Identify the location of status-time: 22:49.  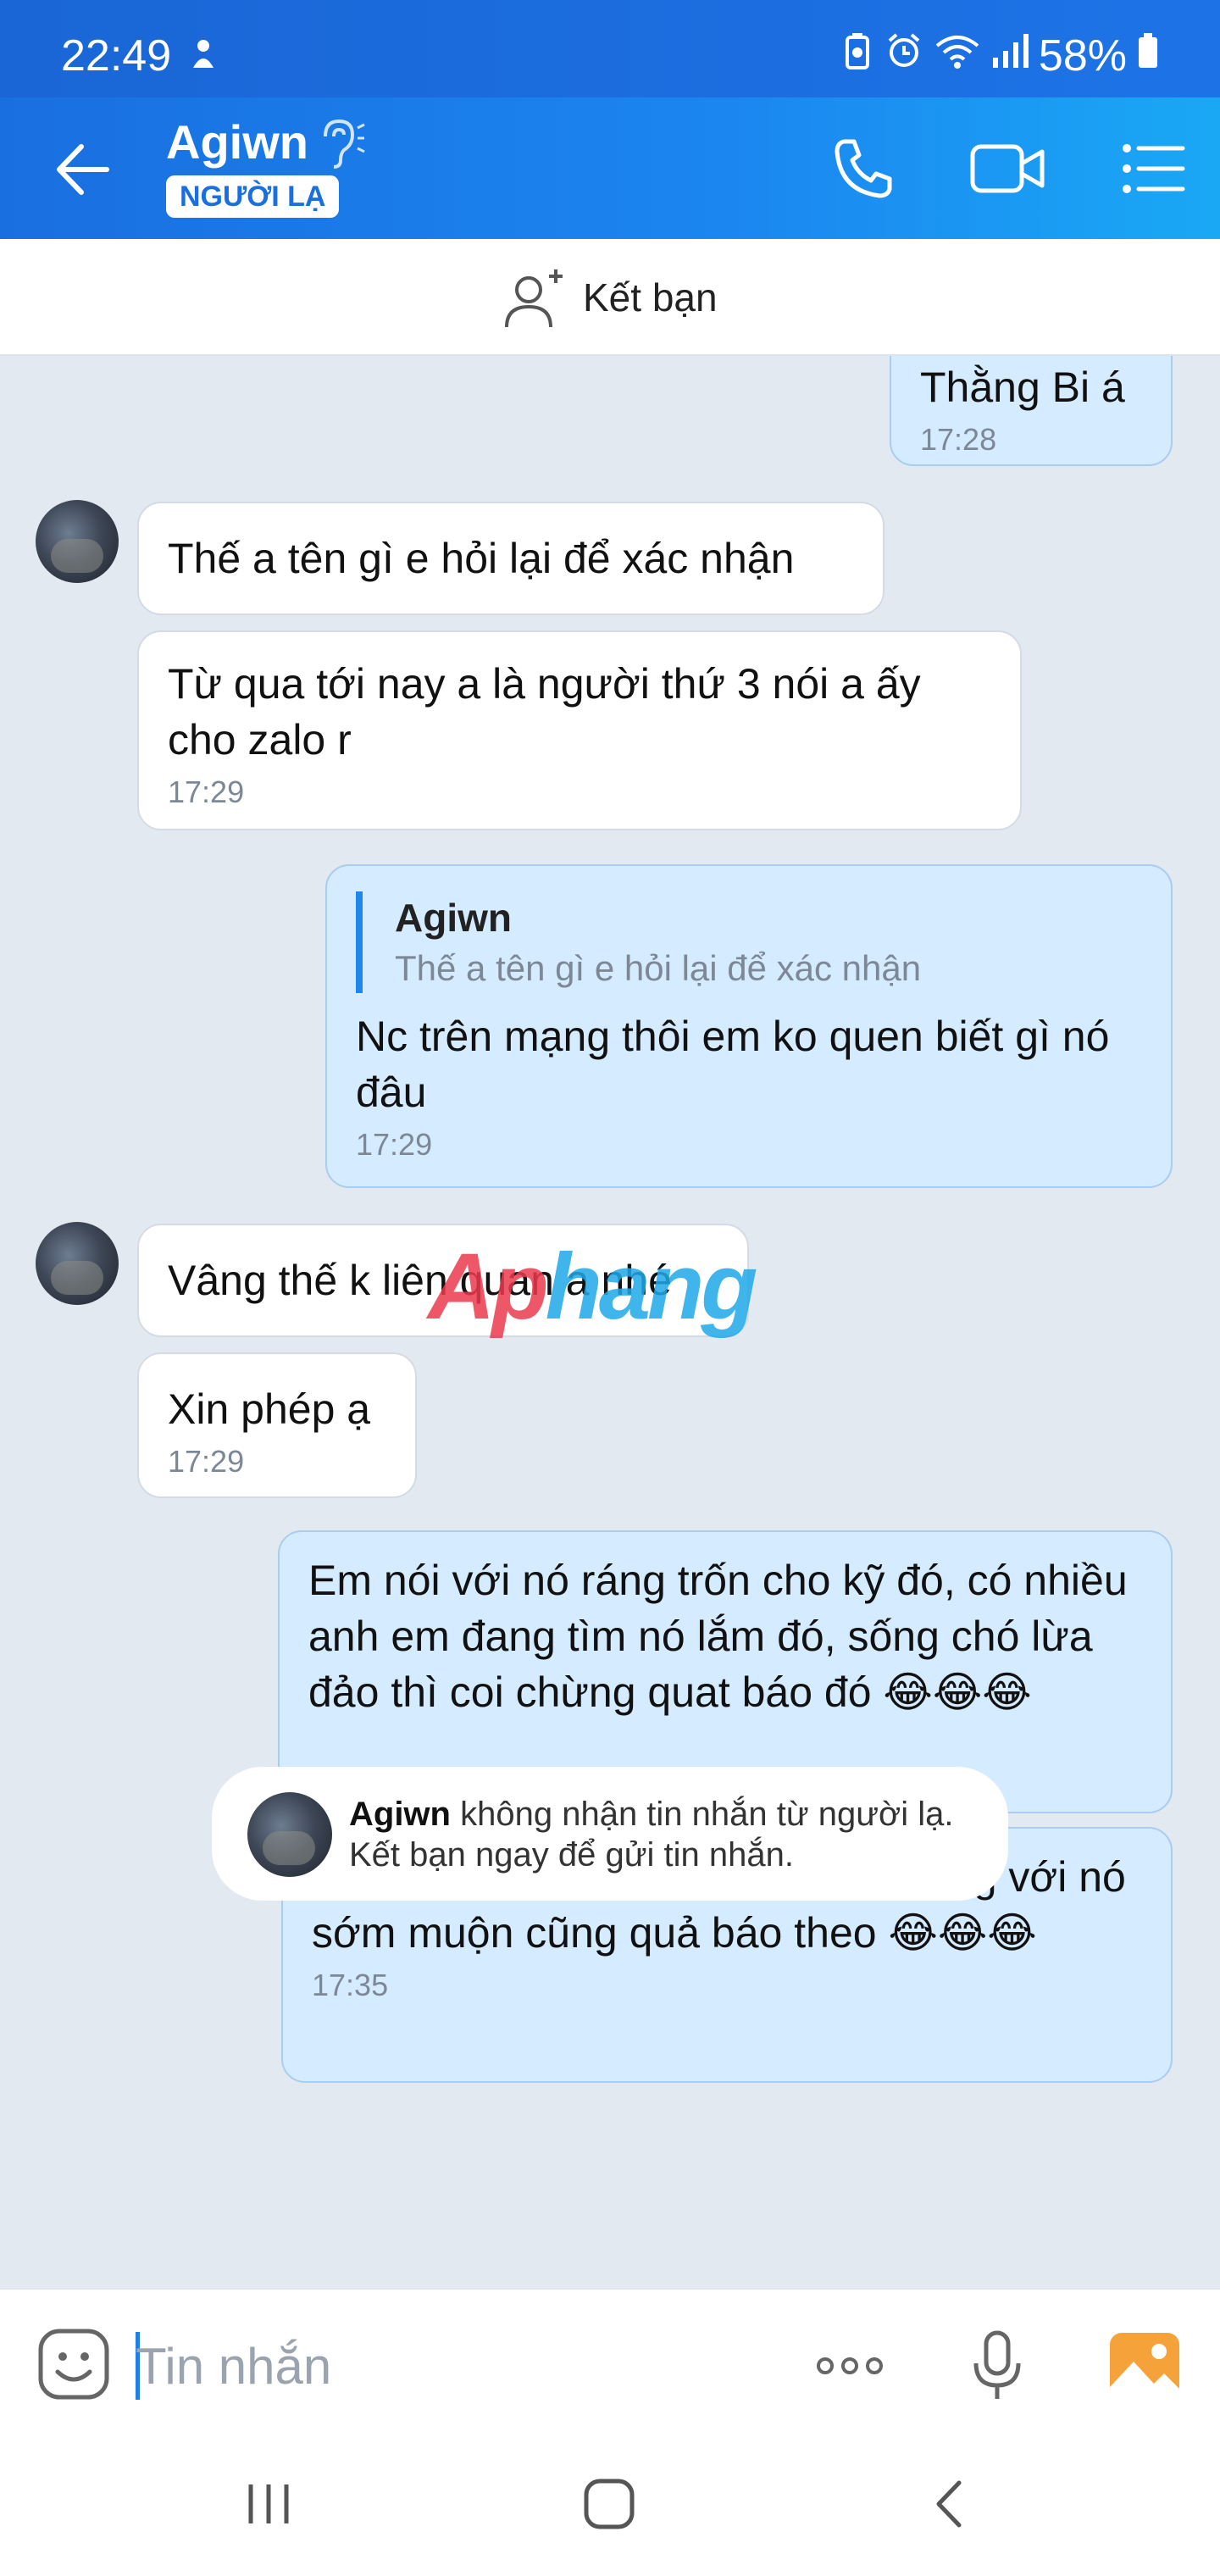
(116, 55).